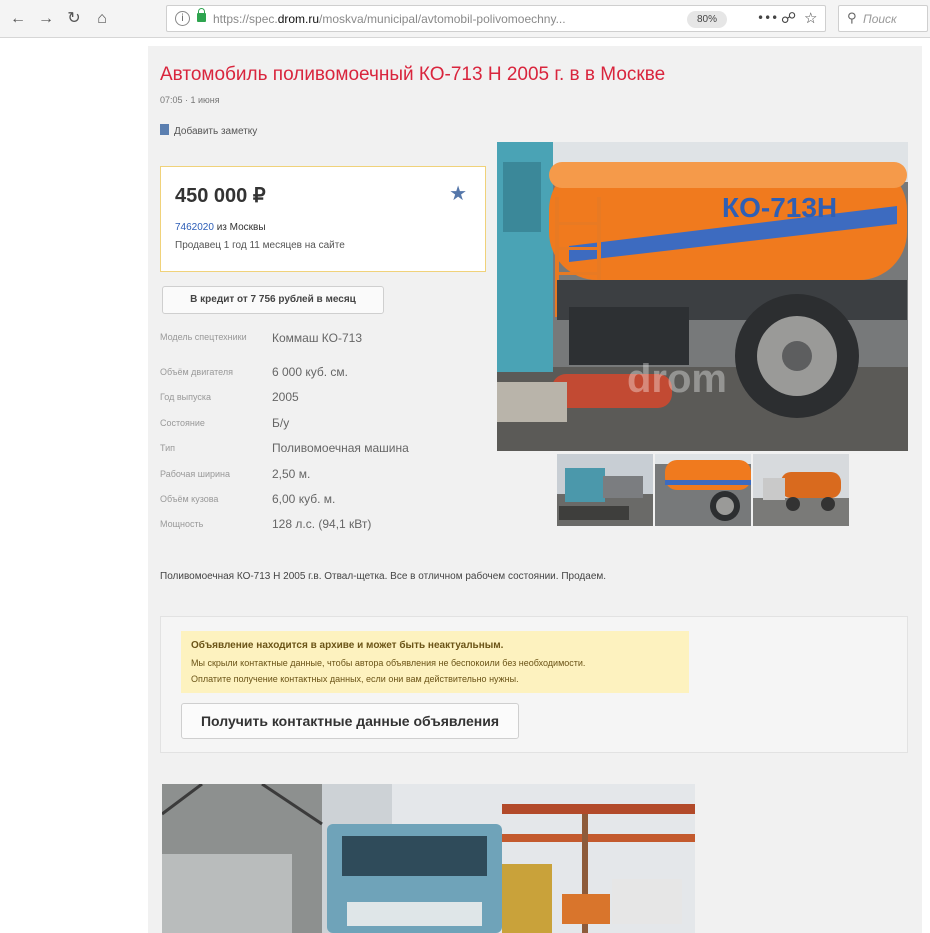  I want to click on truck-photo-image: КО-713Н drom, so click(702, 296).